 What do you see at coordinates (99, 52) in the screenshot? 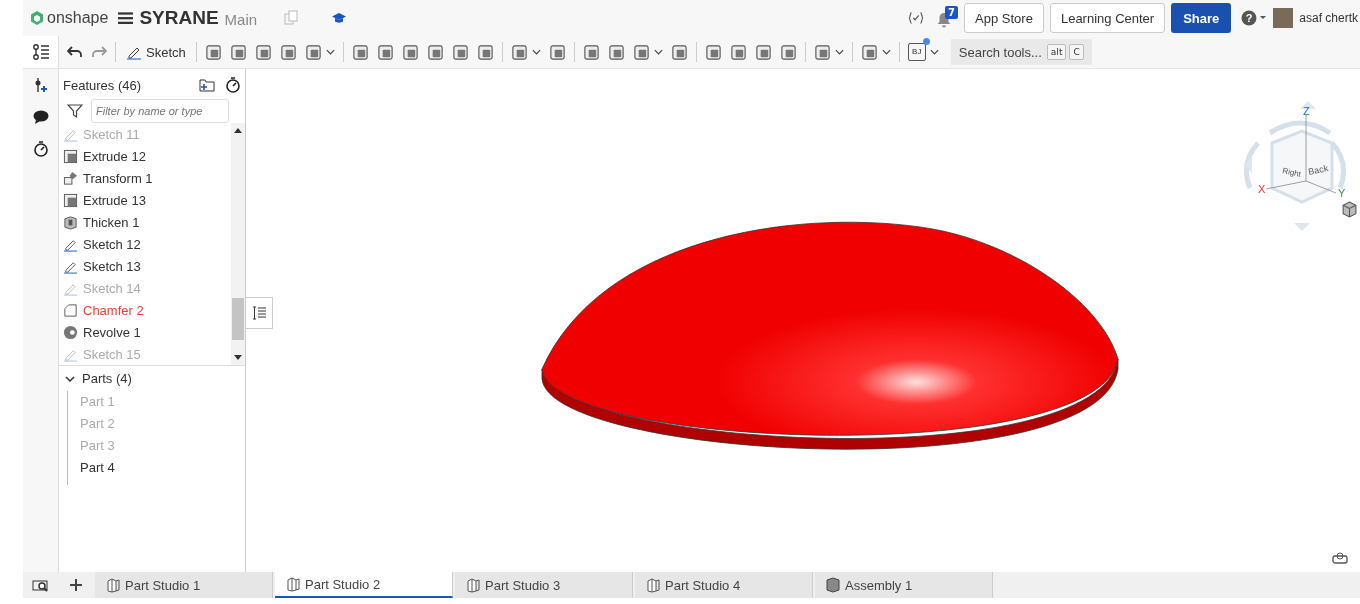
I see `redo-icon` at bounding box center [99, 52].